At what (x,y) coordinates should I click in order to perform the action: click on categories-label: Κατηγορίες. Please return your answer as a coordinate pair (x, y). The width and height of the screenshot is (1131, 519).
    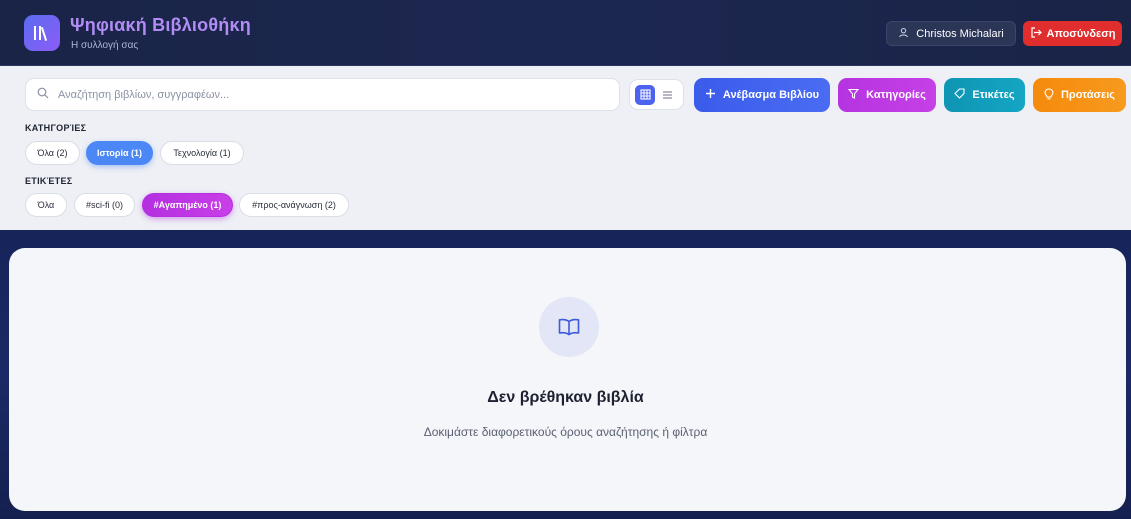
    Looking at the image, I should click on (896, 95).